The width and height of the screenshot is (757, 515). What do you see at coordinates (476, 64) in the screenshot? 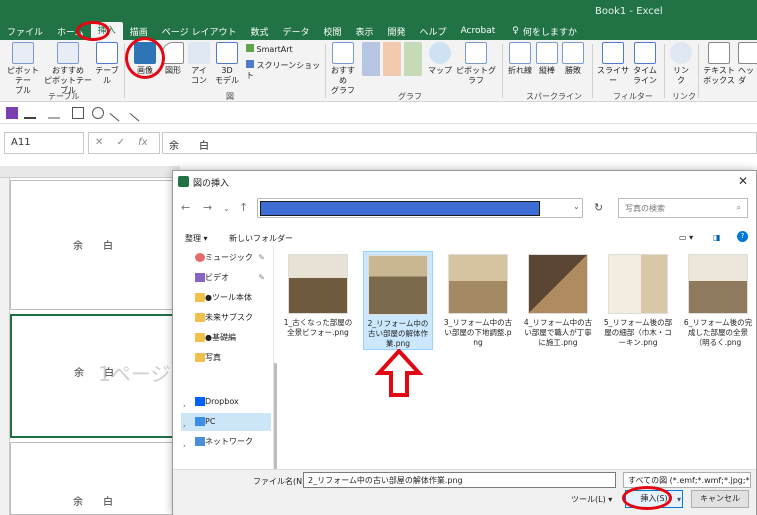
I see `pivot-chart-button: ピボットグラフ` at bounding box center [476, 64].